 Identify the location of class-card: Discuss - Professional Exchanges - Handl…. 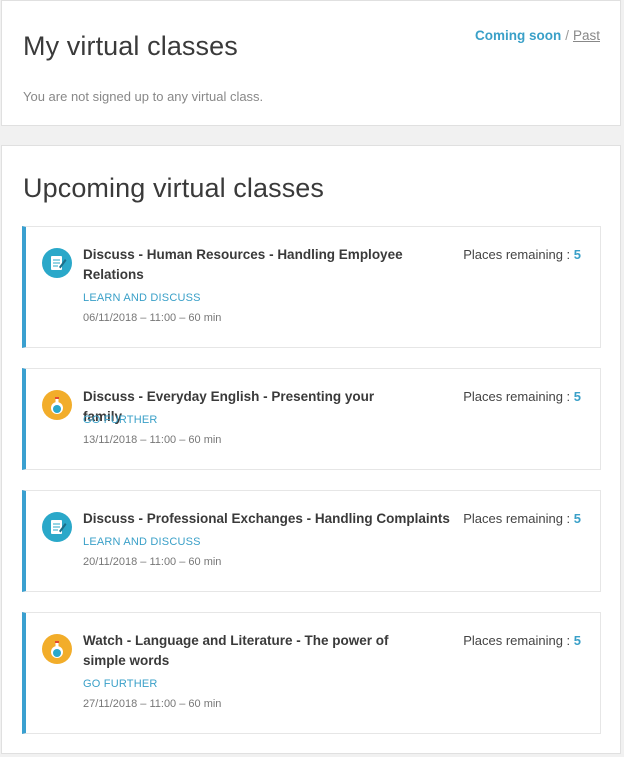
(311, 541).